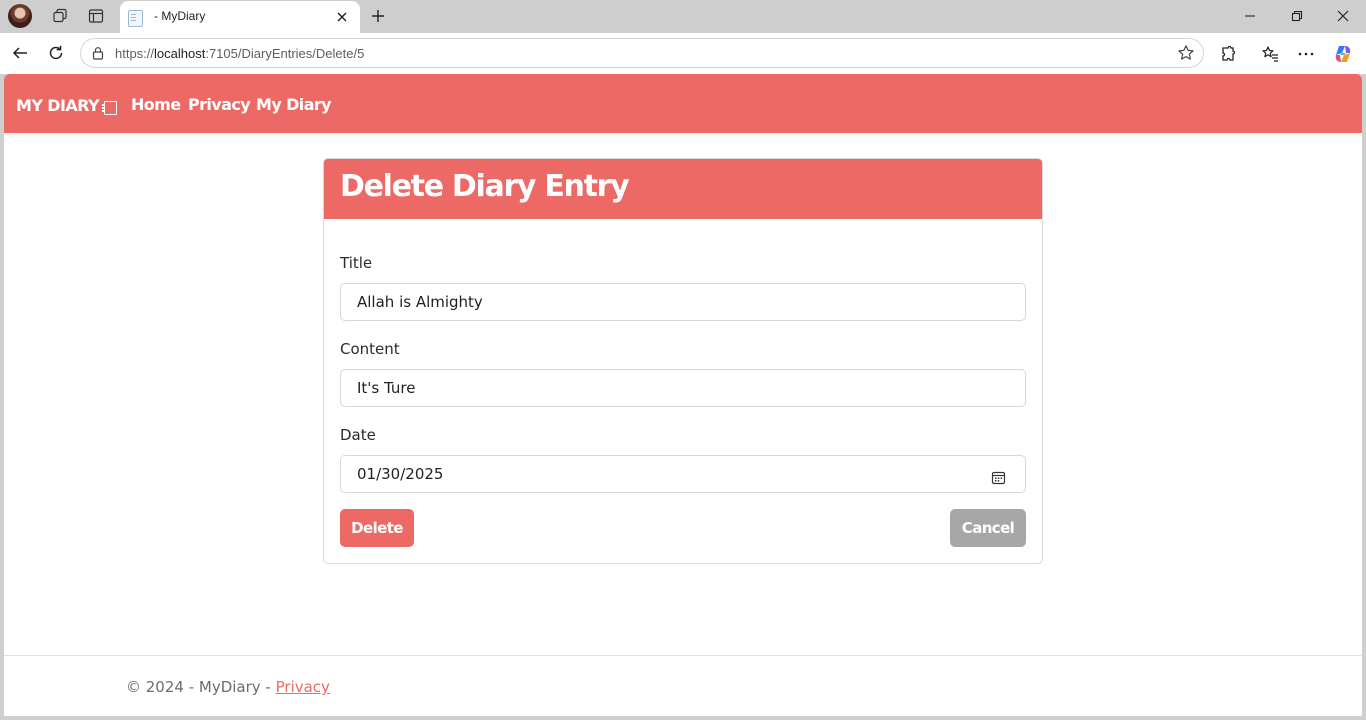 This screenshot has height=720, width=1366. Describe the element at coordinates (683, 302) in the screenshot. I see `title-field` at that location.